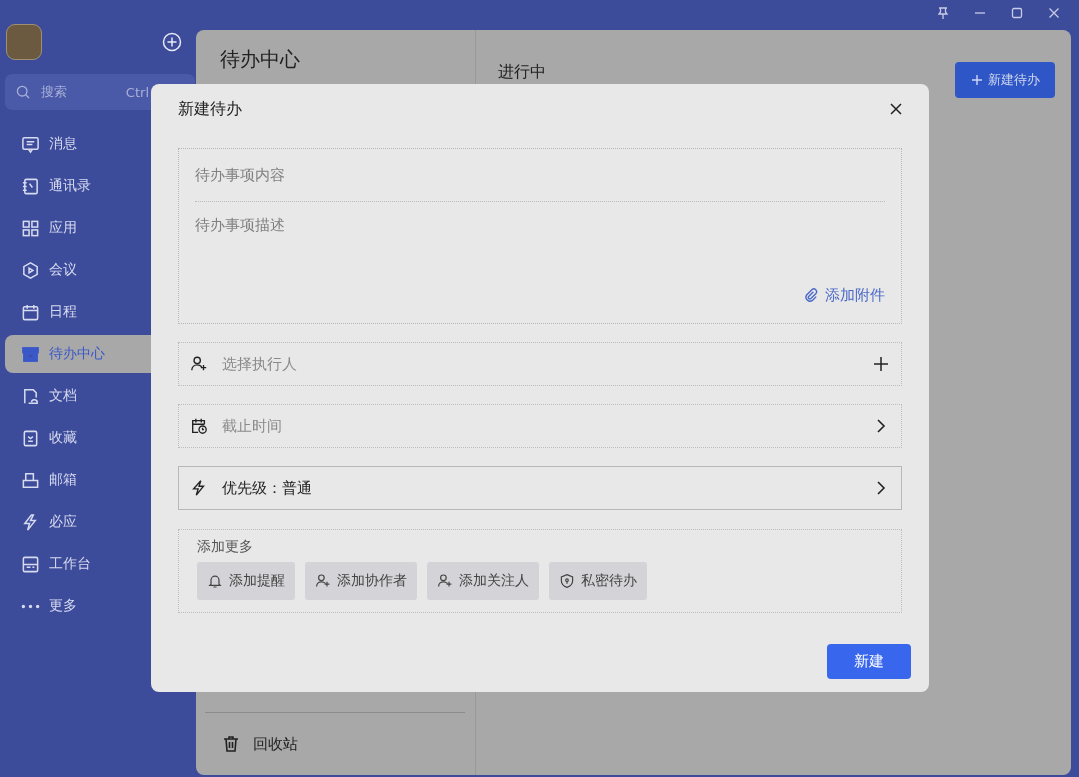 The height and width of the screenshot is (777, 1079). What do you see at coordinates (844, 295) in the screenshot?
I see `add-attachment-link: 添加附件` at bounding box center [844, 295].